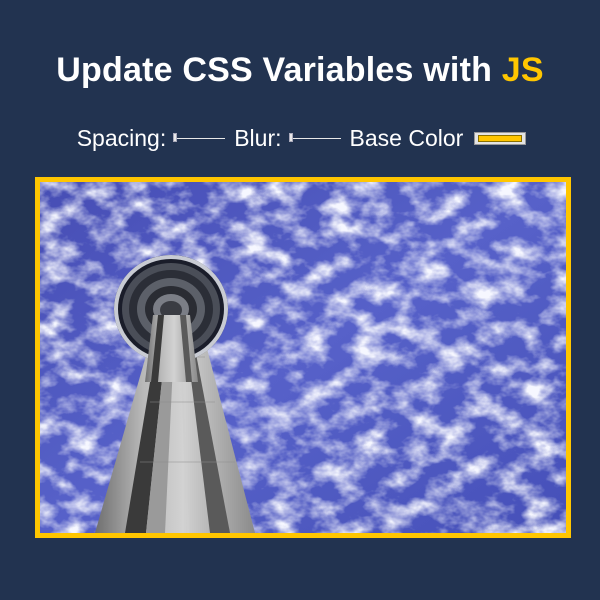  Describe the element at coordinates (175, 137) in the screenshot. I see `spacing-slider-thumb` at that location.